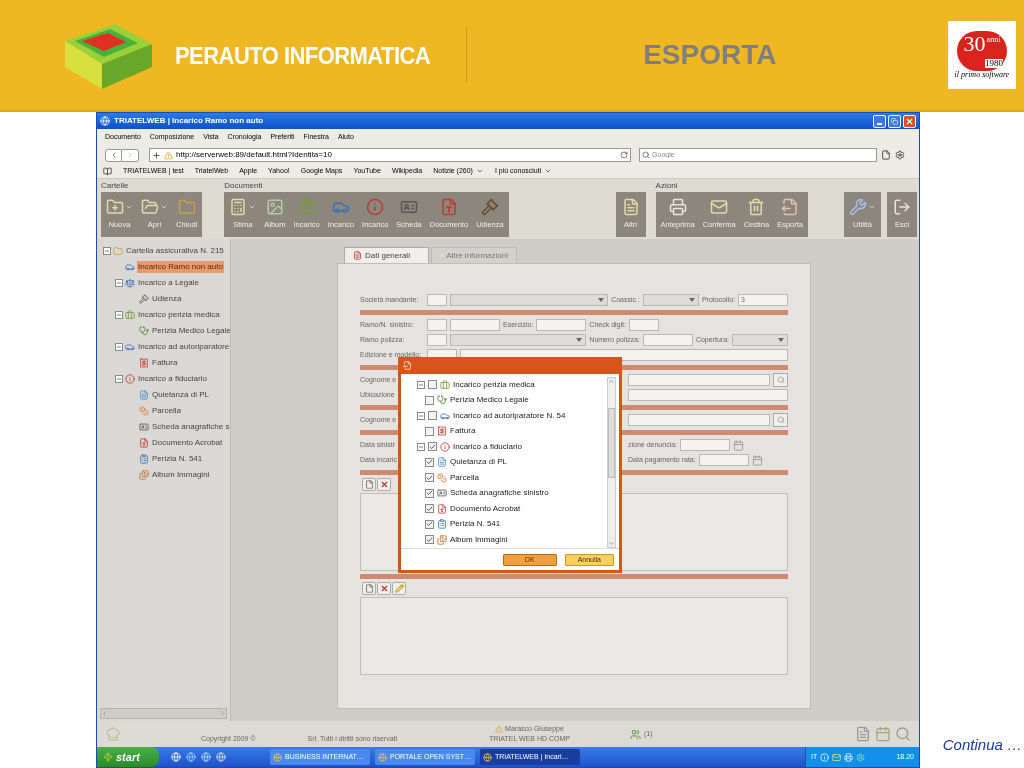 Image resolution: width=1024 pixels, height=768 pixels. What do you see at coordinates (463, 431) in the screenshot?
I see `export-item-label: Fattura` at bounding box center [463, 431].